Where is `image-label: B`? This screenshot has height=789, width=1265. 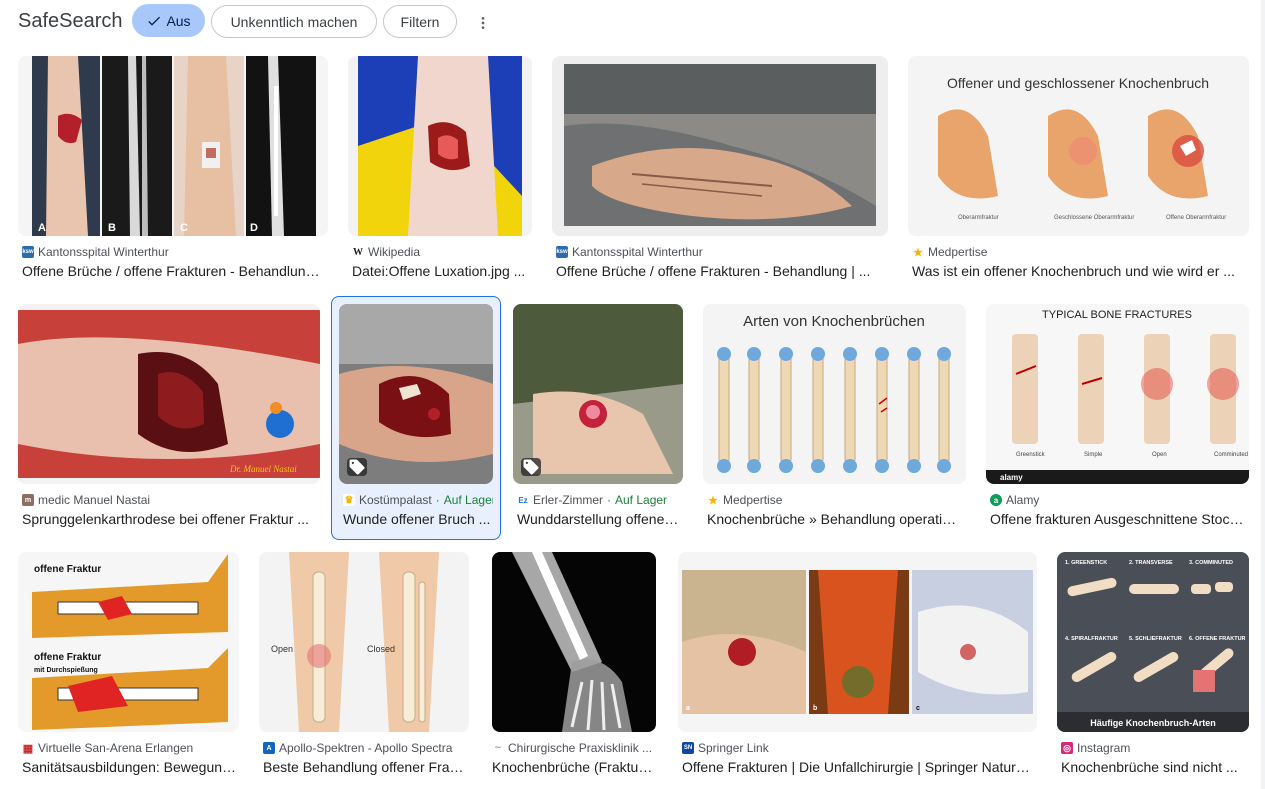 image-label: B is located at coordinates (112, 228).